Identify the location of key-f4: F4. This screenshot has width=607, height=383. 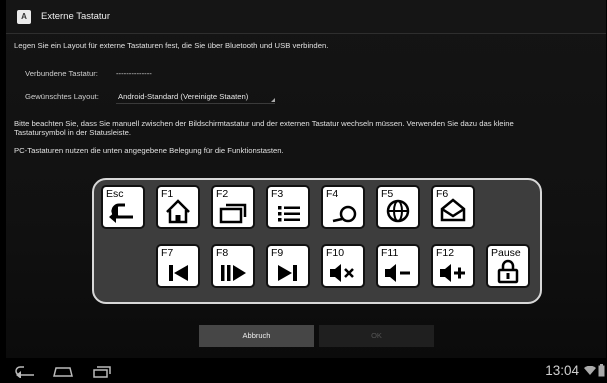
(343, 207).